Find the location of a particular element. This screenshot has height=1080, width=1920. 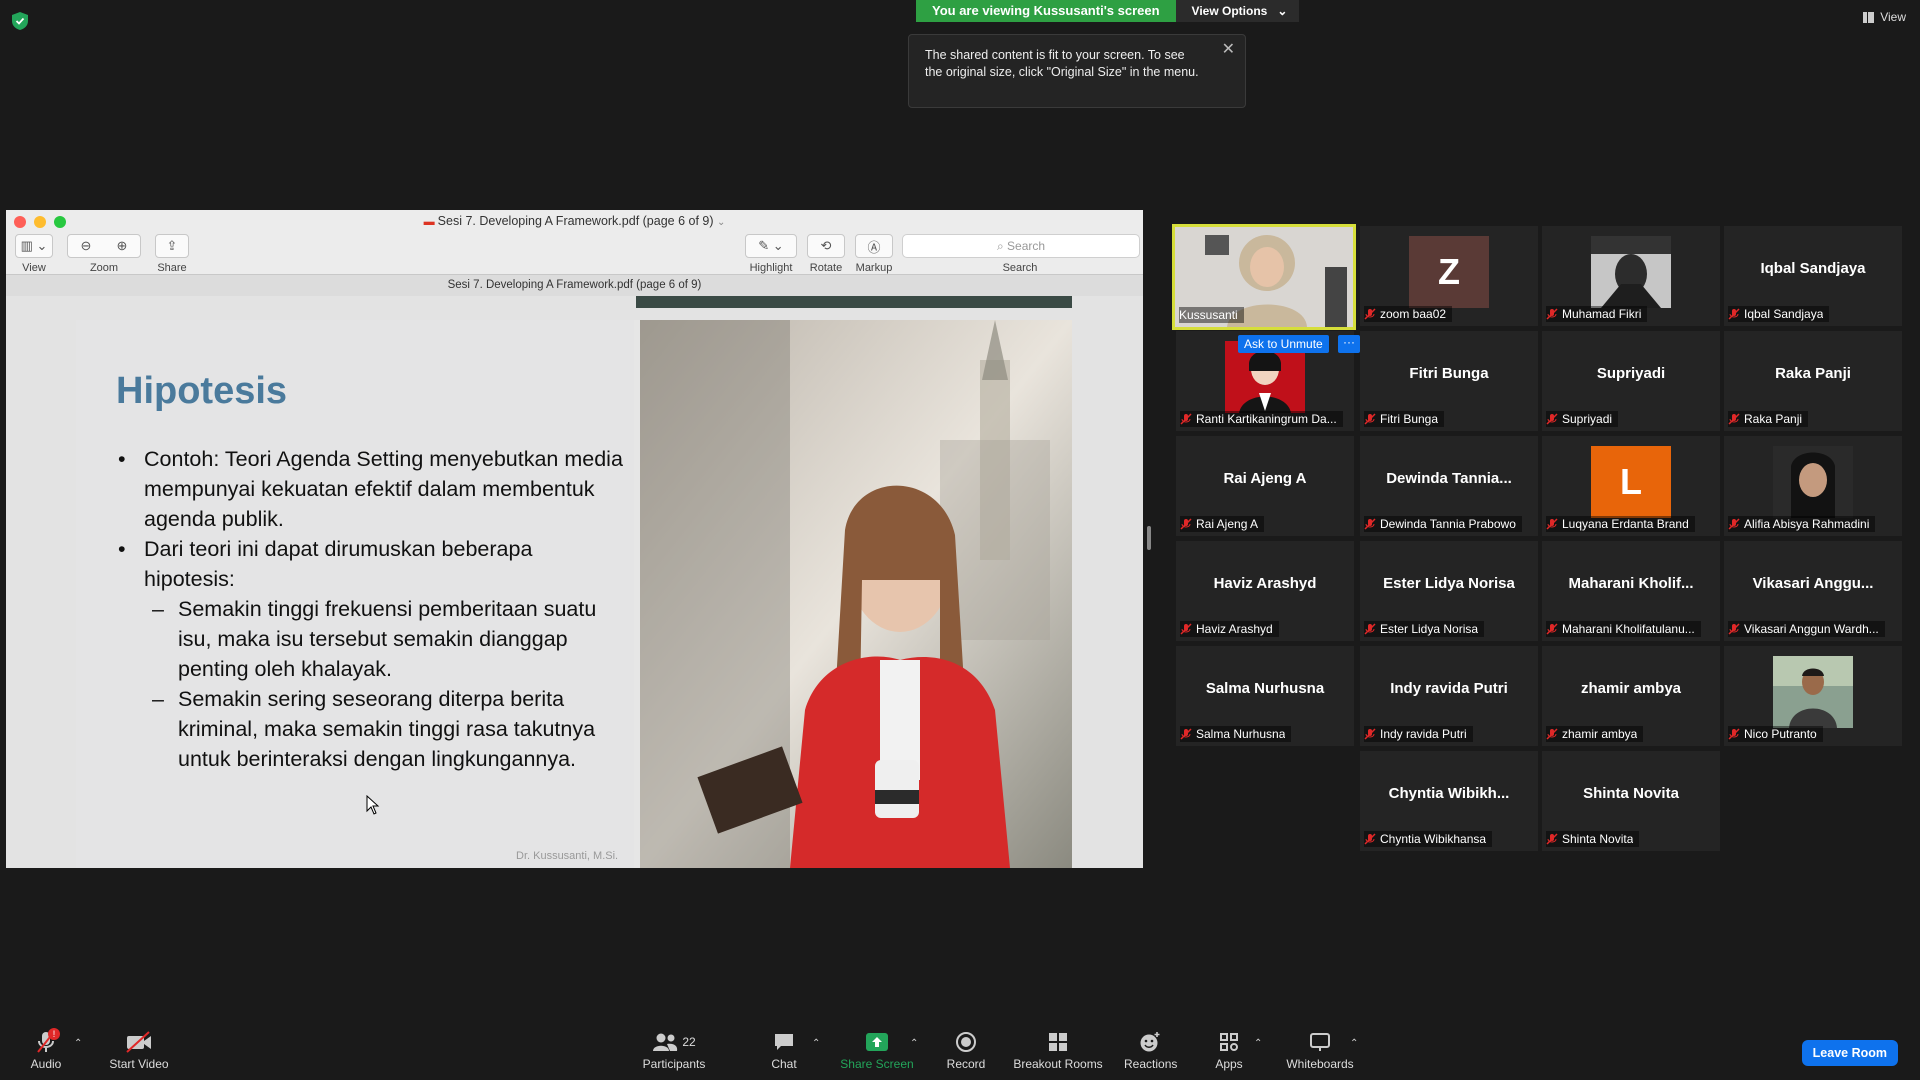

split-view-handle is located at coordinates (1149, 538).